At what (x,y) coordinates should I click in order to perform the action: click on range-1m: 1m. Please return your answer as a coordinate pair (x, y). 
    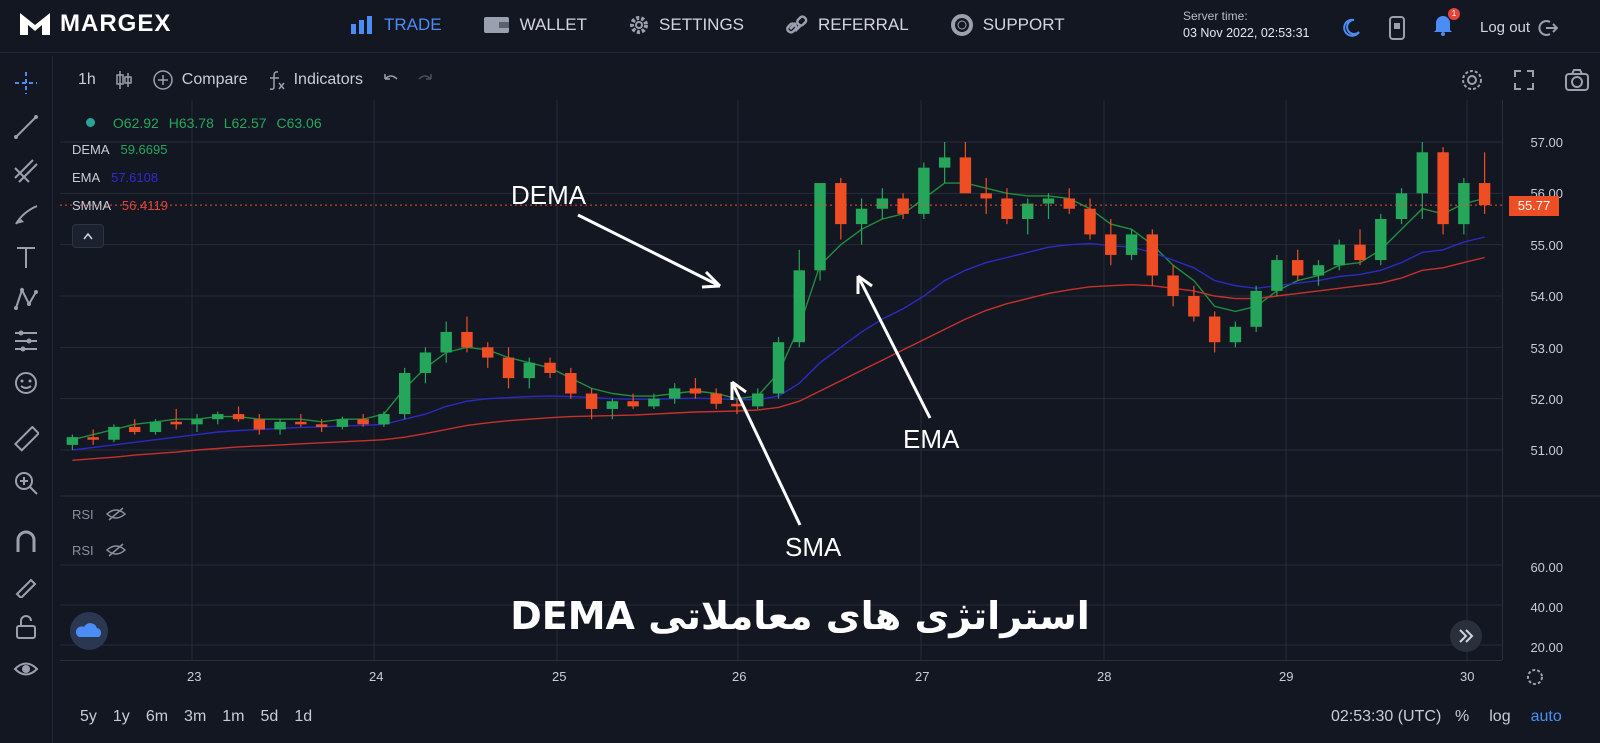
    Looking at the image, I should click on (233, 717).